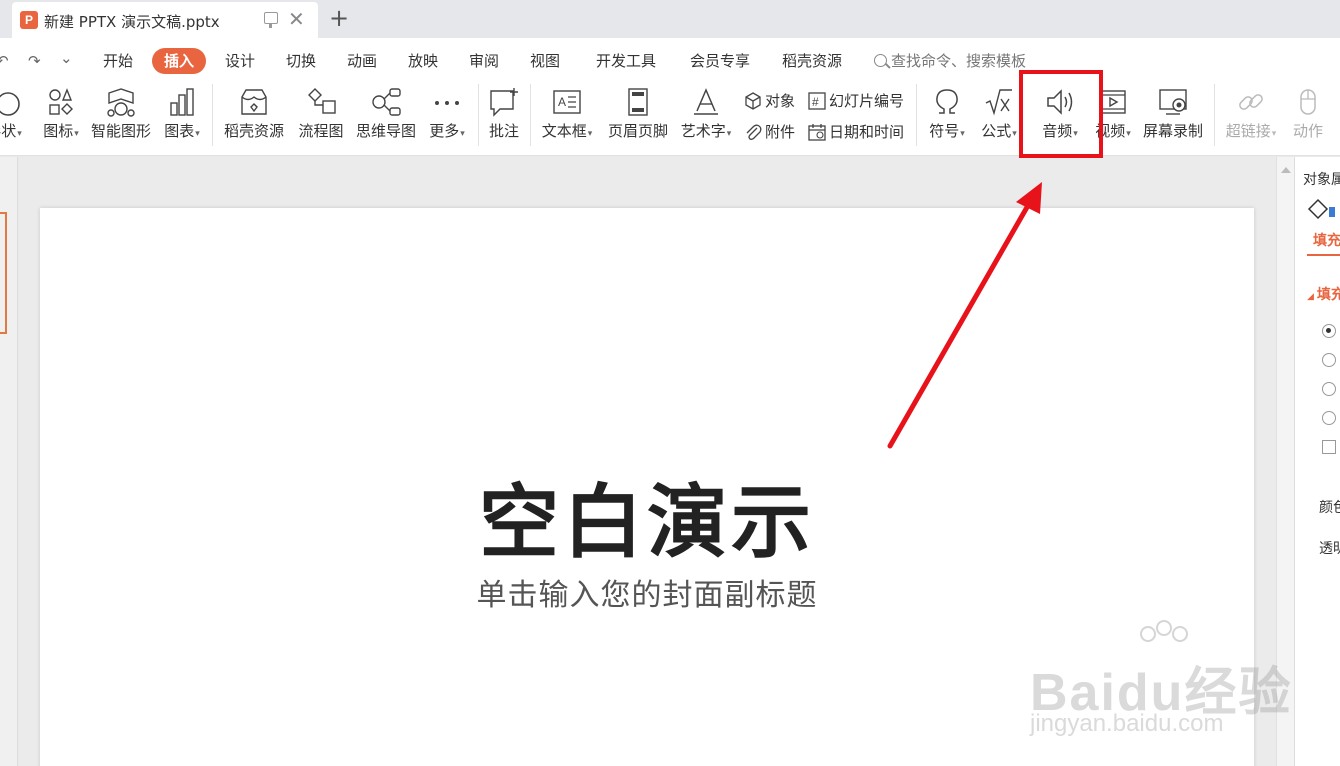 The height and width of the screenshot is (766, 1340). Describe the element at coordinates (1160, 680) in the screenshot. I see `baidu-watermark: Baidu经验 jingyan.baidu.com` at that location.